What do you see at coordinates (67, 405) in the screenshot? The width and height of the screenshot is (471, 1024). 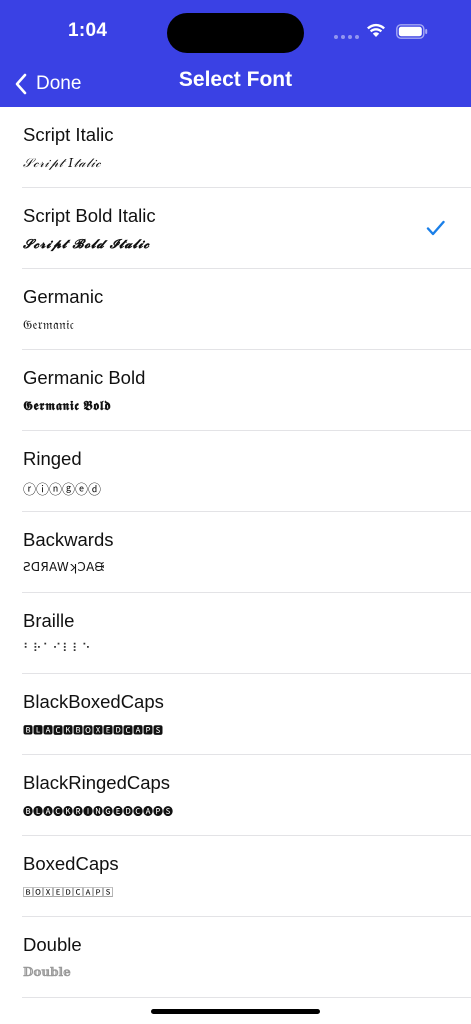 I see `font-sample: 𝕲𝖊𝖗𝖒𝖆𝖓𝖎𝖈 𝕭𝖔𝖑𝖉` at bounding box center [67, 405].